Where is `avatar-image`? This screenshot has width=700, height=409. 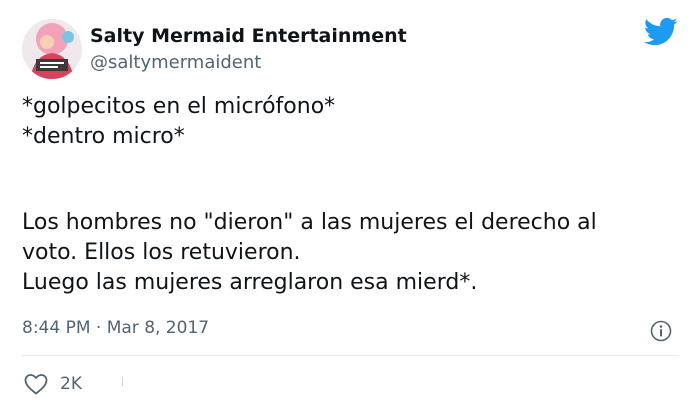 avatar-image is located at coordinates (52, 49).